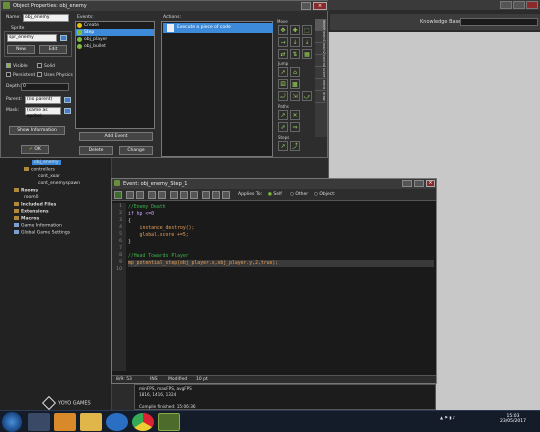  What do you see at coordinates (161, 228) in the screenshot?
I see `code-line: instance_destroy();` at bounding box center [161, 228].